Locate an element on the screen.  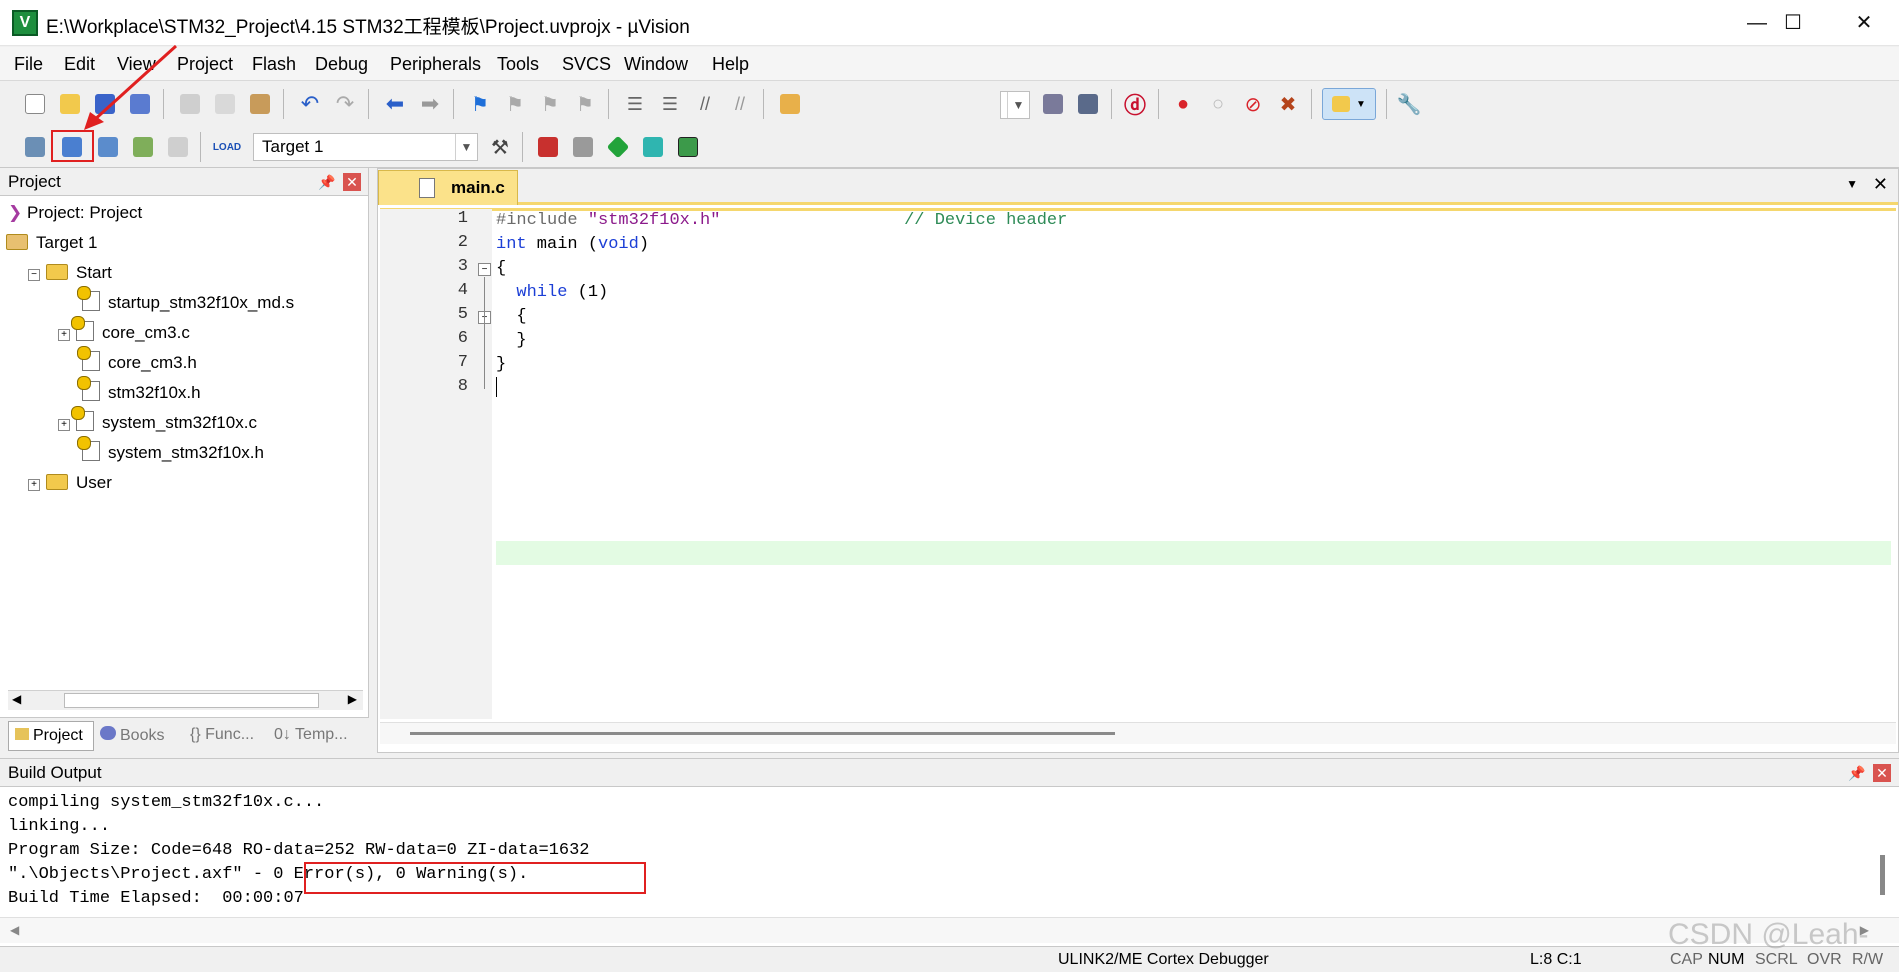
build-output-header: Build Output 📌 ✕ is located at coordinates (949, 773).